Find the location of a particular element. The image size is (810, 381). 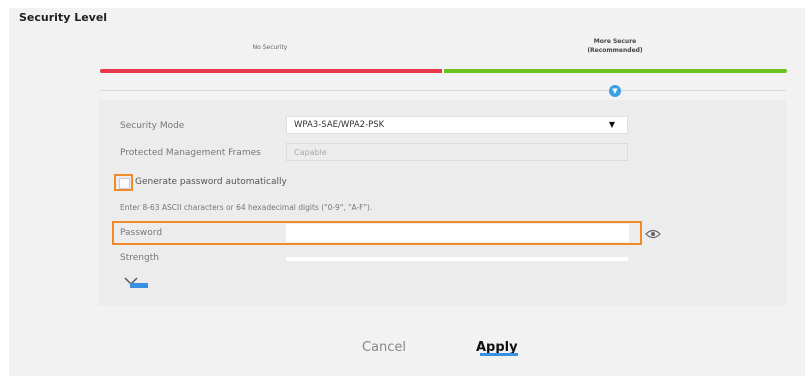

security-mode-value: WPA3-SAE/WPA2-PSK is located at coordinates (339, 125).